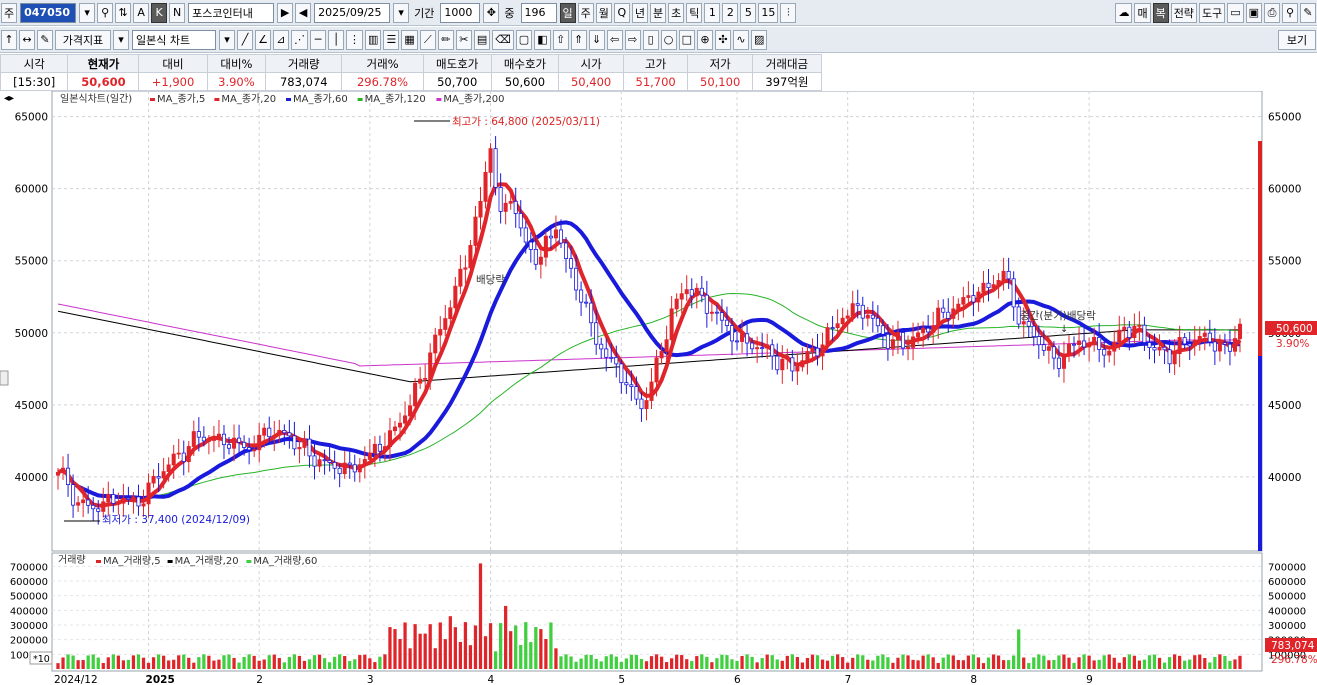 The width and height of the screenshot is (1317, 685). Describe the element at coordinates (263, 39) in the screenshot. I see `angle-tool-icon: ∠` at that location.